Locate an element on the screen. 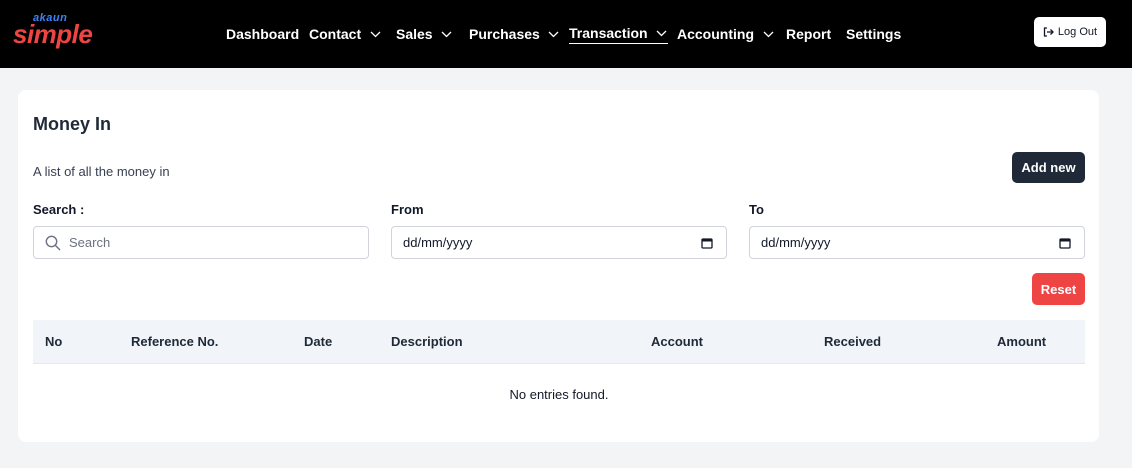 This screenshot has width=1132, height=468. nav-settings: Settings is located at coordinates (873, 34).